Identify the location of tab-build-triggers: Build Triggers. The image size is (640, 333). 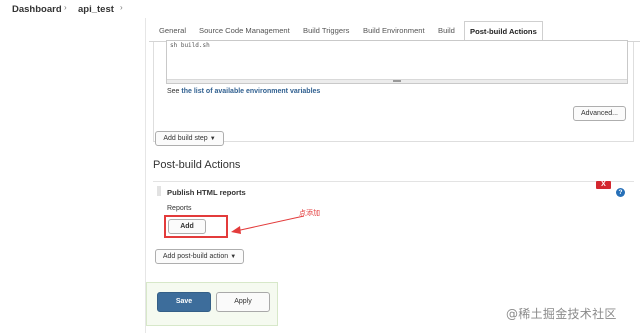
(326, 32).